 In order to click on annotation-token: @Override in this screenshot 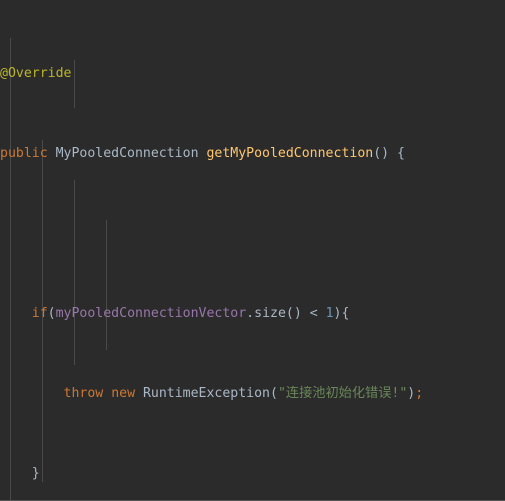, I will do `click(36, 73)`.